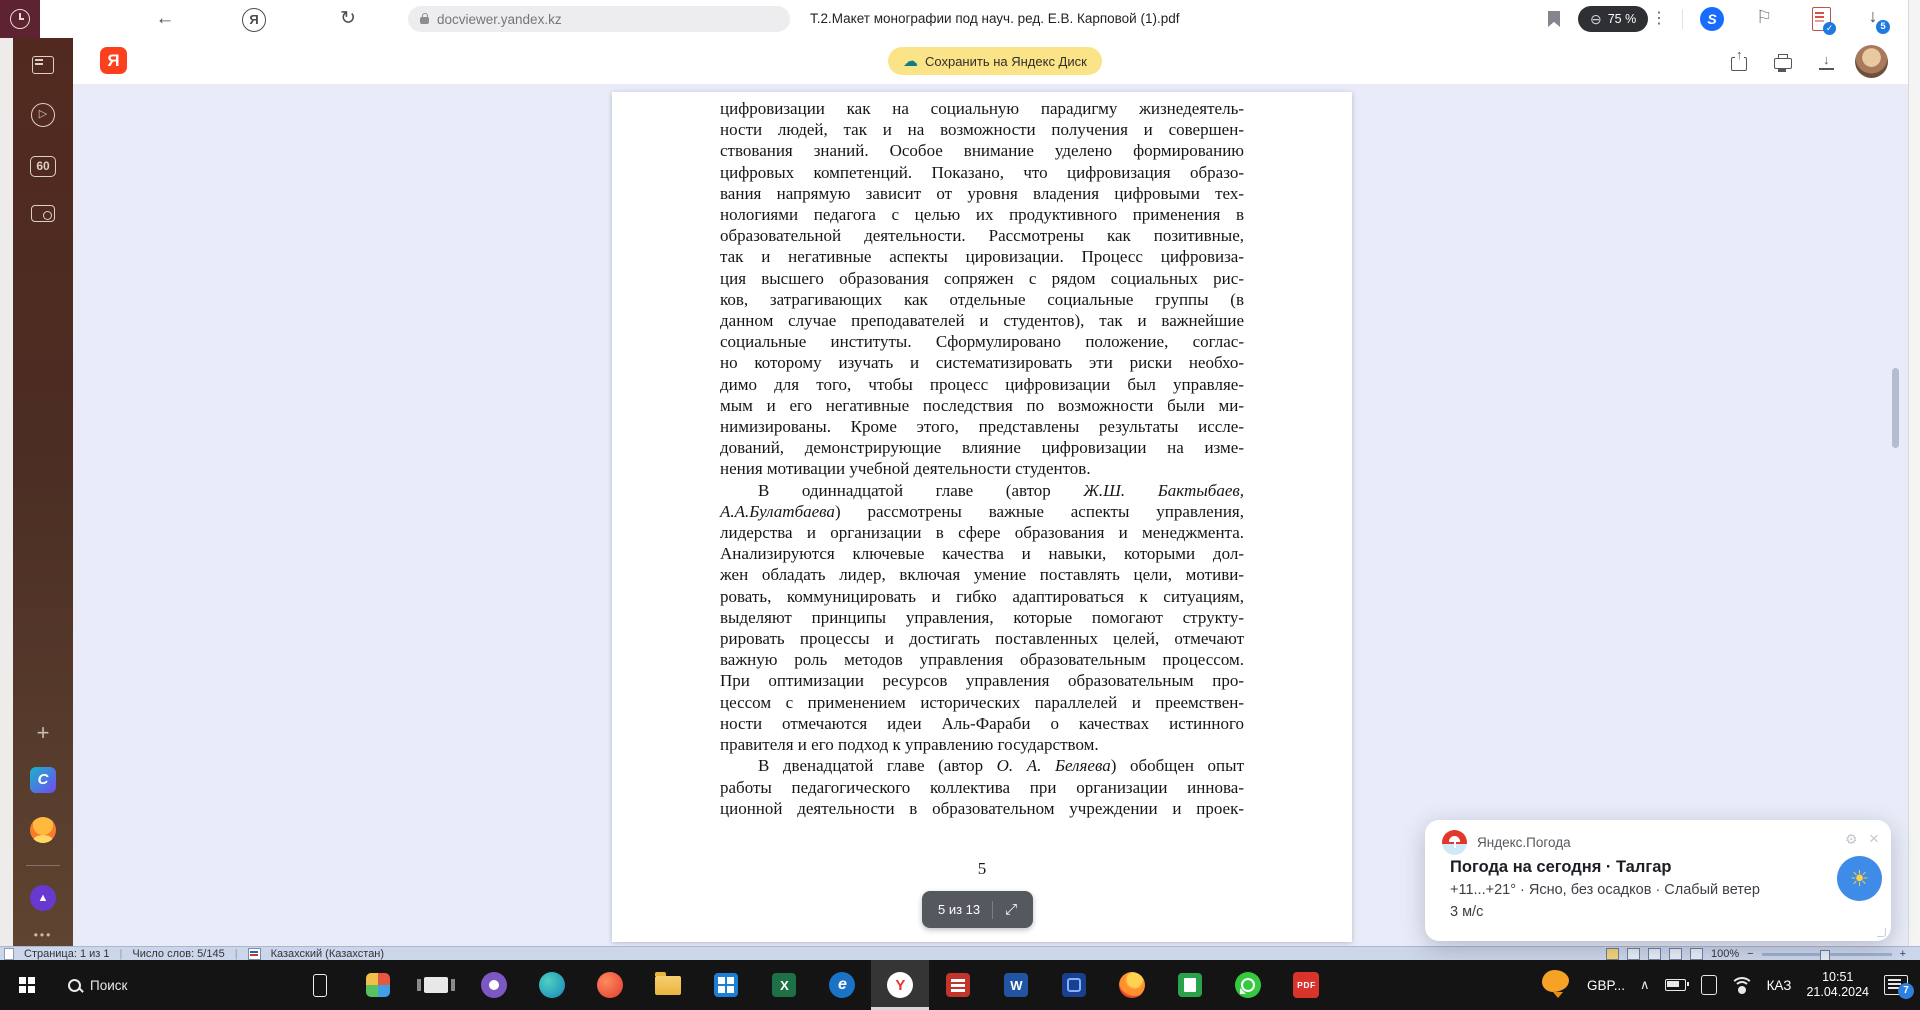 The height and width of the screenshot is (1010, 1920). What do you see at coordinates (27, 985) in the screenshot?
I see `start-button` at bounding box center [27, 985].